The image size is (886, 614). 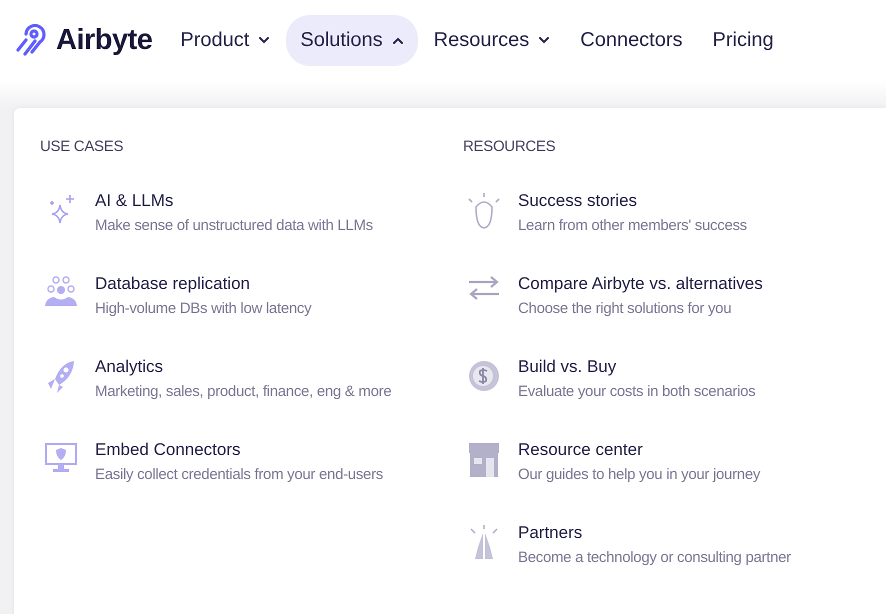 I want to click on nav-dropdown: Solutions, so click(x=352, y=40).